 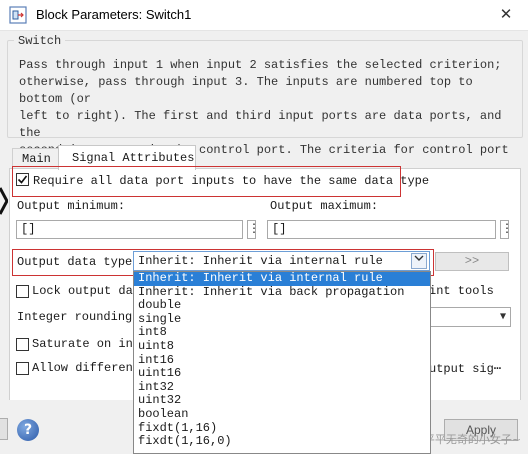 What do you see at coordinates (506, 15) in the screenshot?
I see `close-icon: ✕` at bounding box center [506, 15].